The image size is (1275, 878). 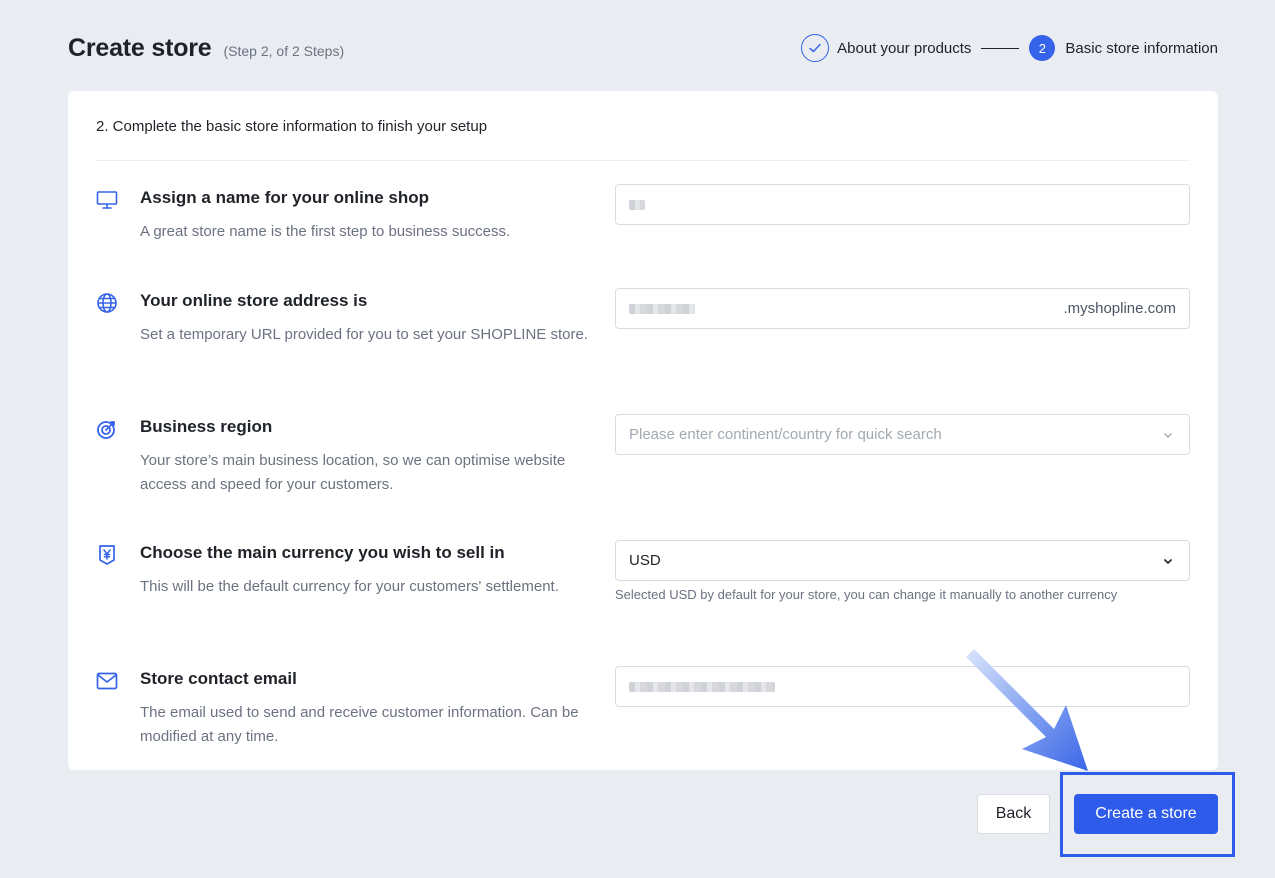 I want to click on section-title: Assign a name for your online shop, so click(x=285, y=197).